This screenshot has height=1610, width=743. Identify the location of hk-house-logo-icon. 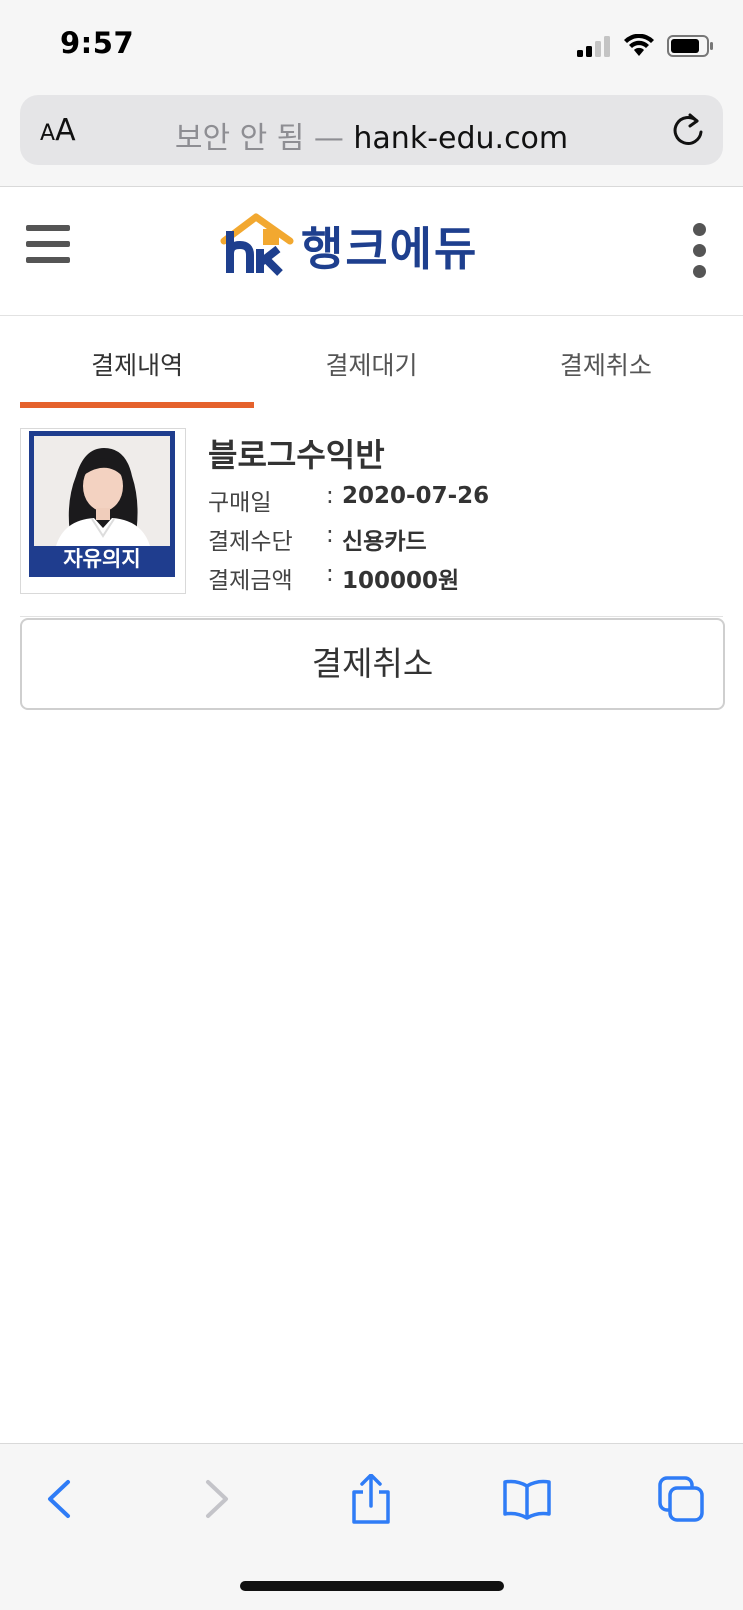
(257, 244).